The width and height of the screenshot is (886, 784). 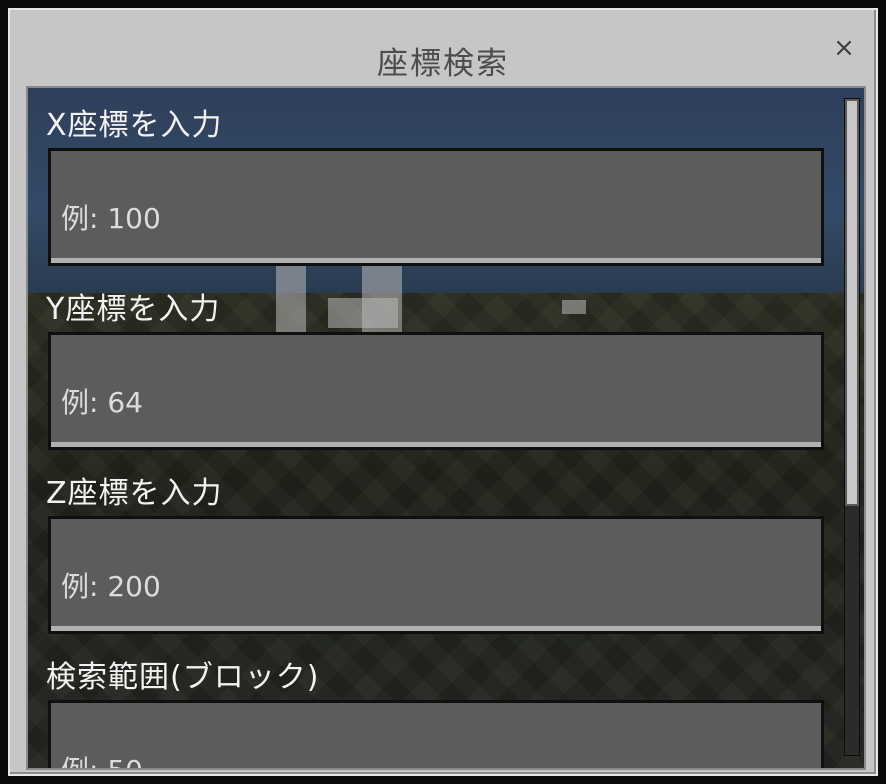 I want to click on z-coordinate-input: 例: 200, so click(x=436, y=575).